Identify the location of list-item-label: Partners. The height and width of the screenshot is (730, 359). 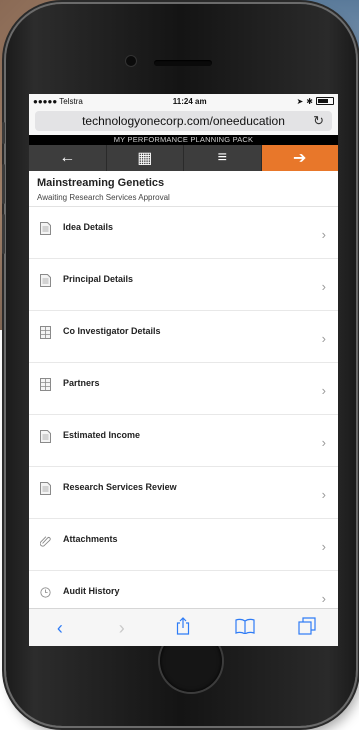
(81, 383).